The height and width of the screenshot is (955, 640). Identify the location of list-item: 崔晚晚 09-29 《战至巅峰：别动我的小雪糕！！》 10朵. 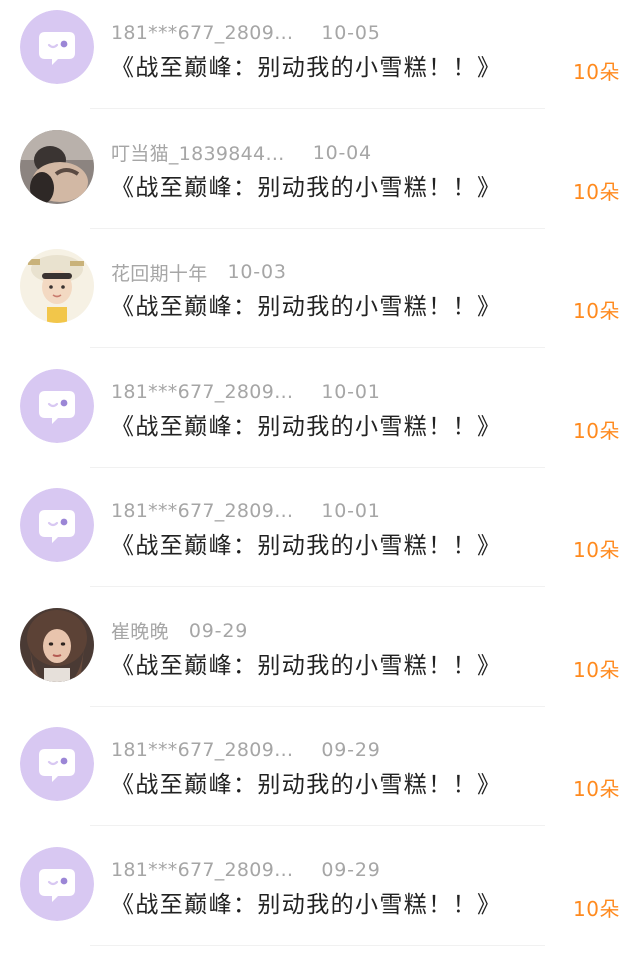
(320, 658).